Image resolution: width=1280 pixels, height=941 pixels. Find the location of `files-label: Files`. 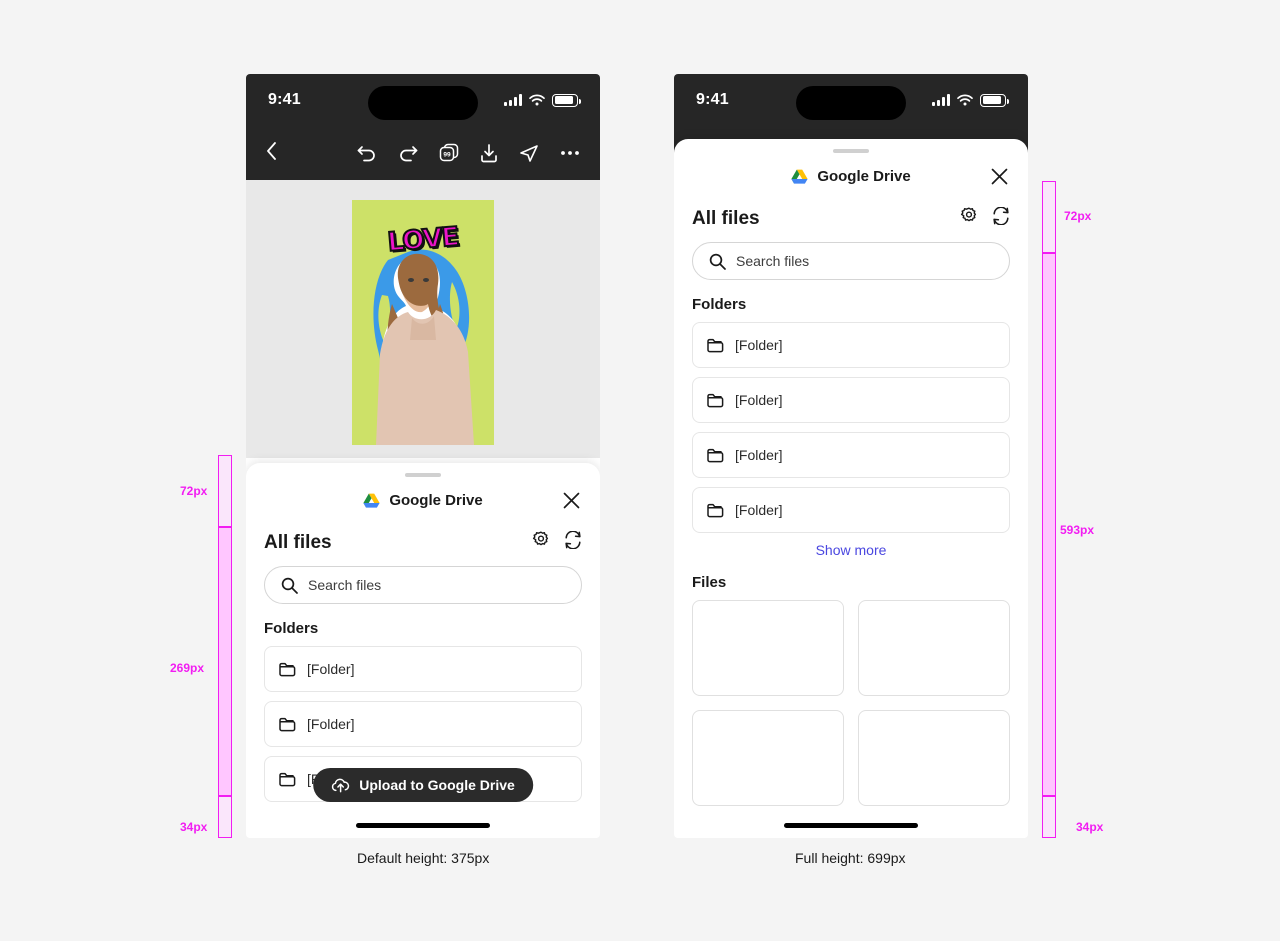

files-label: Files is located at coordinates (709, 582).